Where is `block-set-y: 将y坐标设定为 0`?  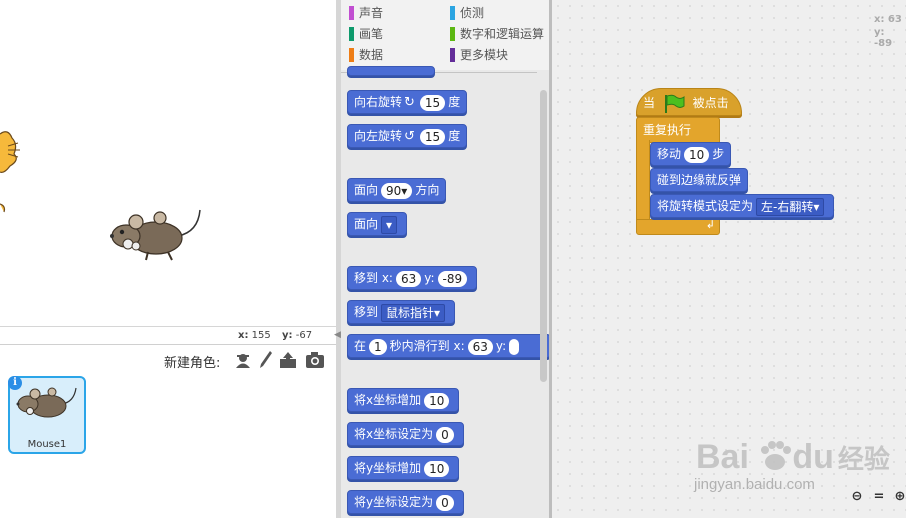 block-set-y: 将y坐标设定为 0 is located at coordinates (405, 502).